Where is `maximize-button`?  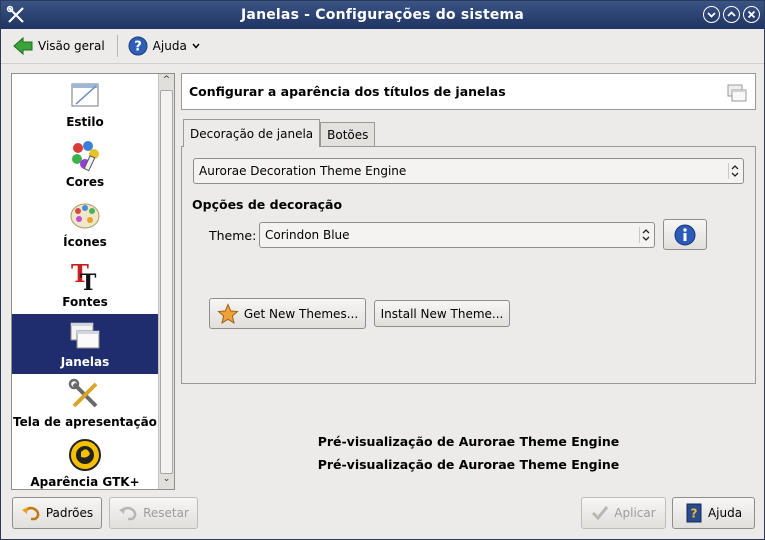
maximize-button is located at coordinates (731, 14).